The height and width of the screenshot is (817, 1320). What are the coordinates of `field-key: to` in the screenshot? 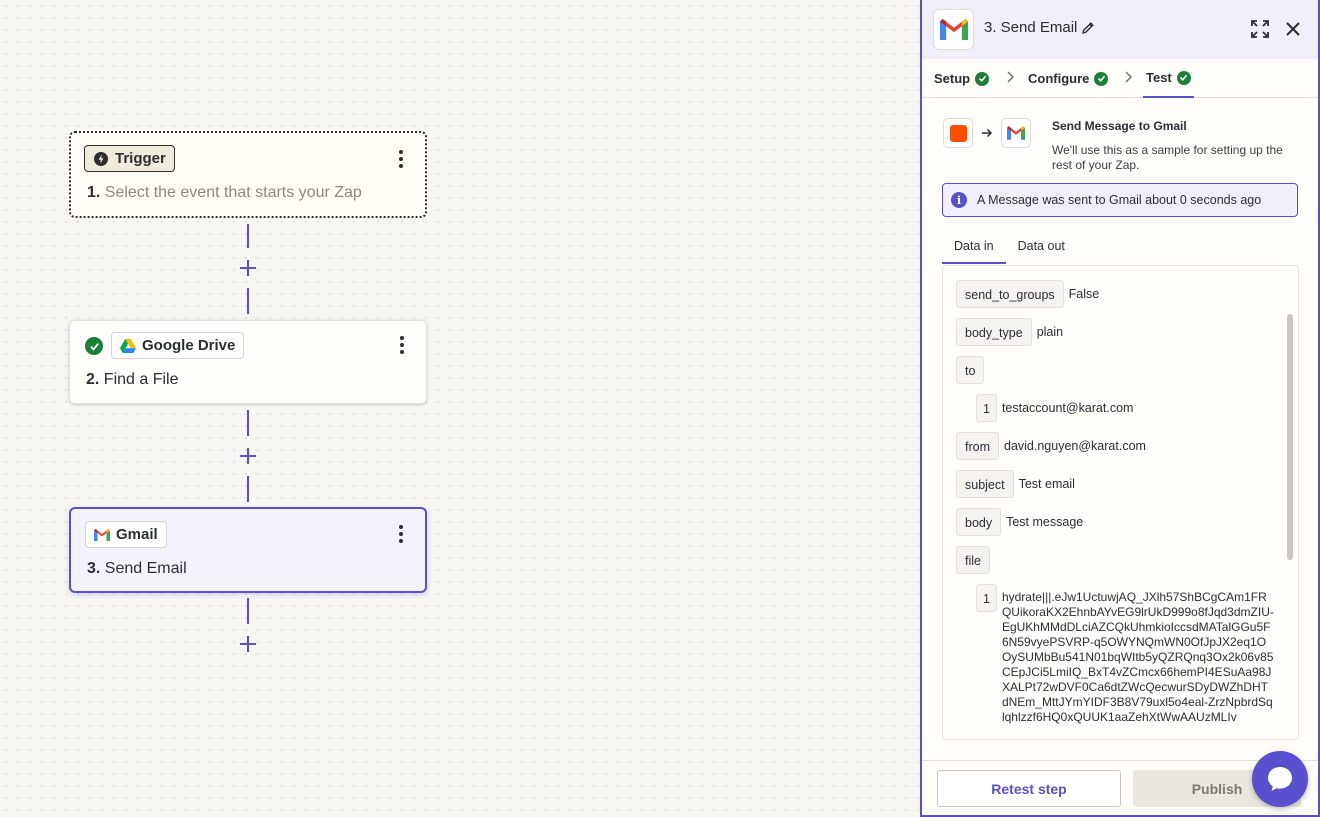 It's located at (970, 370).